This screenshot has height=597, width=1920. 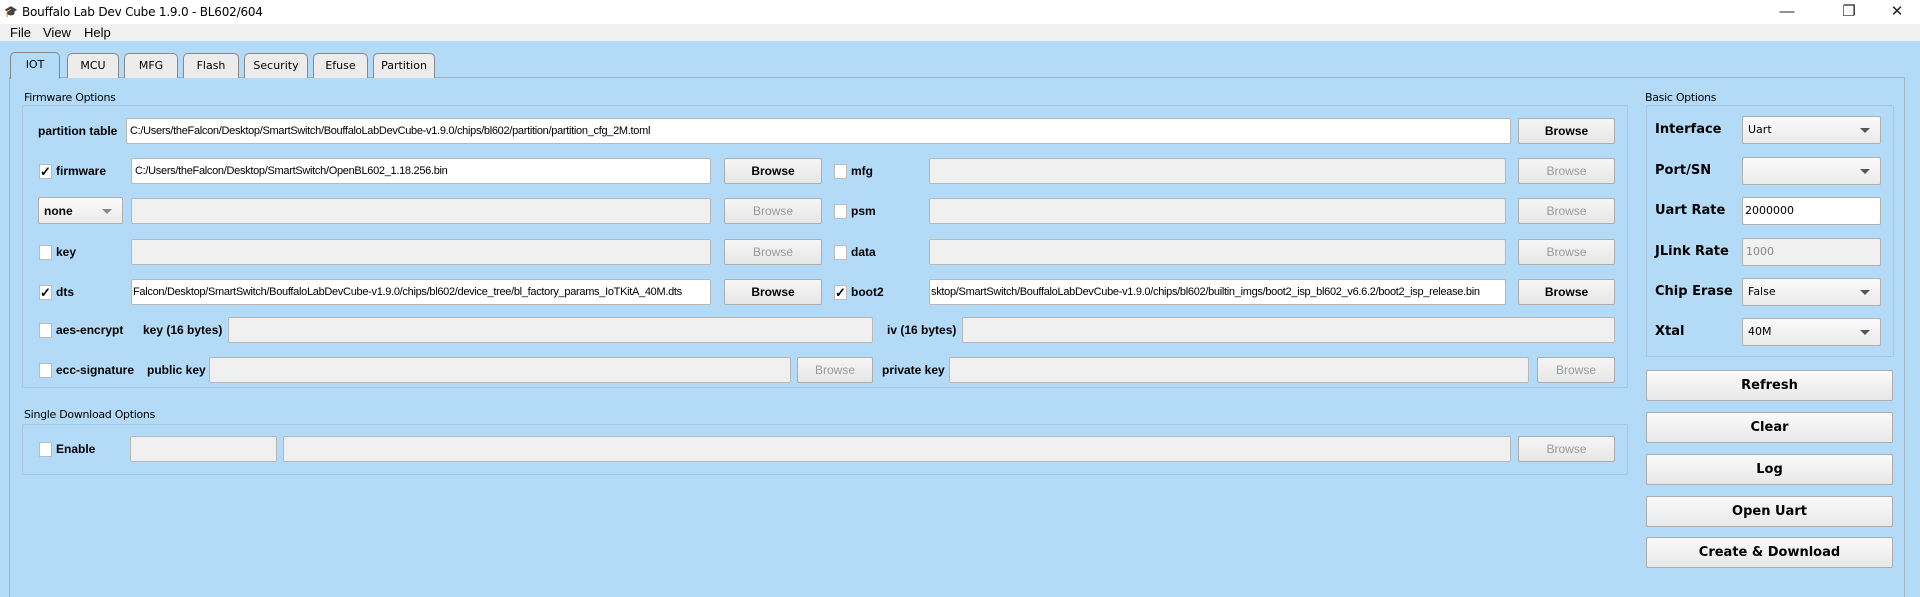 What do you see at coordinates (1769, 385) in the screenshot?
I see `refresh-button: Refresh` at bounding box center [1769, 385].